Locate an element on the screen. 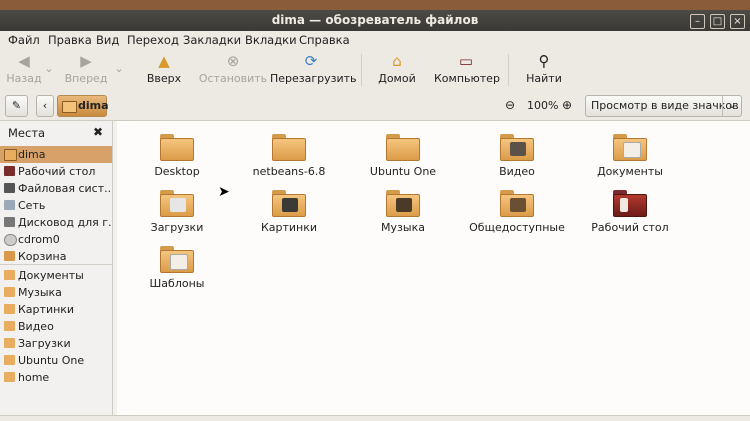 Image resolution: width=750 pixels, height=421 pixels. computer-button: ▭ Компьютер is located at coordinates (467, 68).